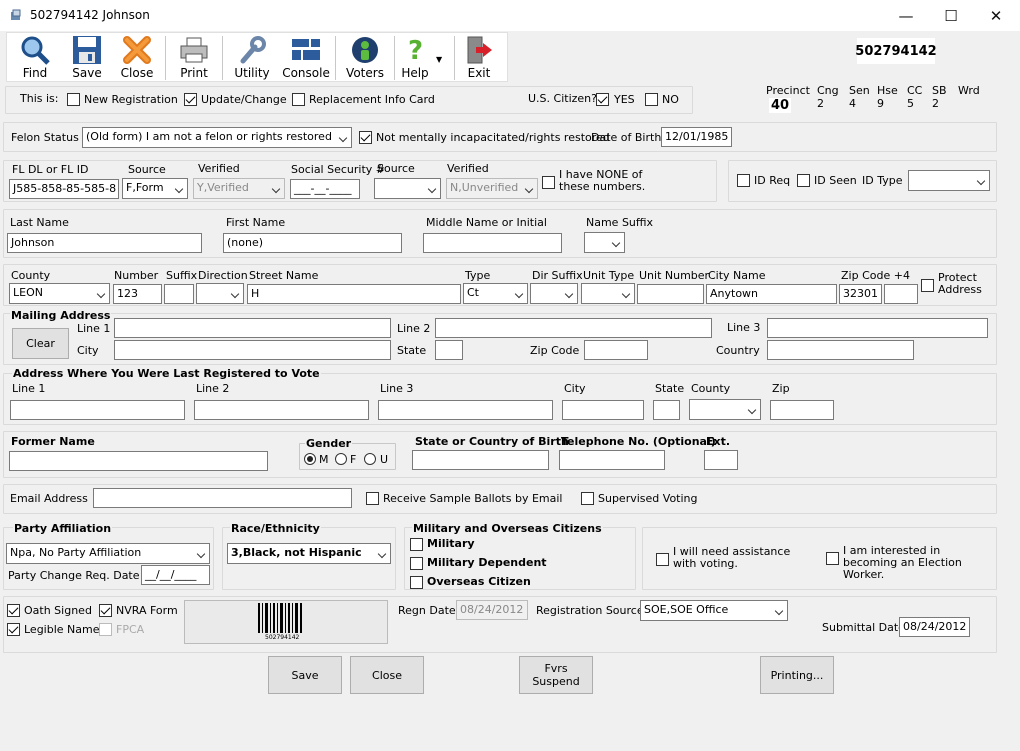 The image size is (1020, 751). Describe the element at coordinates (416, 563) in the screenshot. I see `military-dependent-checkbox` at that location.